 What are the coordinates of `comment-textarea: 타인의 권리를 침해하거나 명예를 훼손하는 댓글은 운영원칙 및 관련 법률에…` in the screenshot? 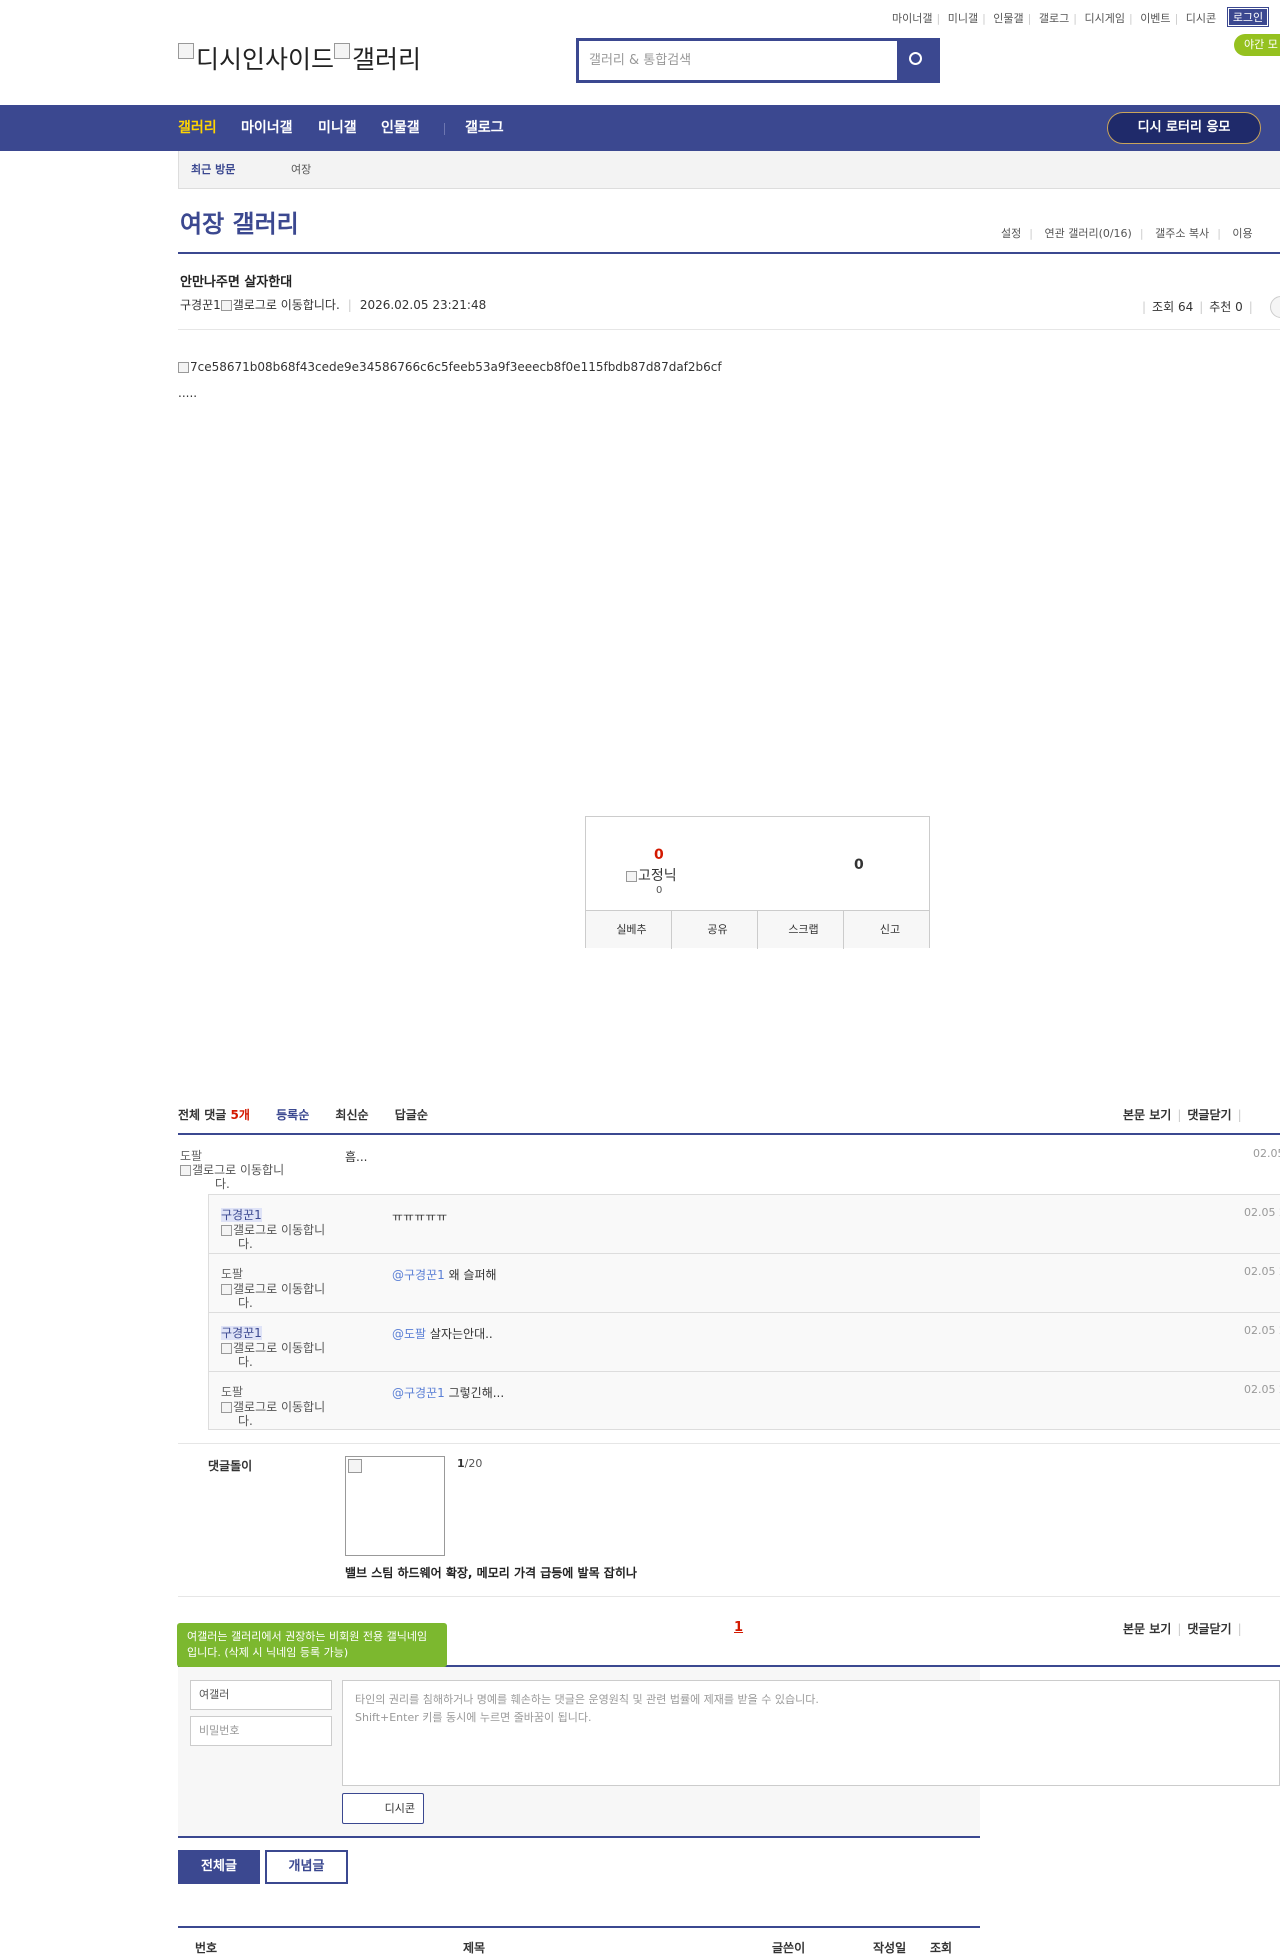 It's located at (811, 1733).